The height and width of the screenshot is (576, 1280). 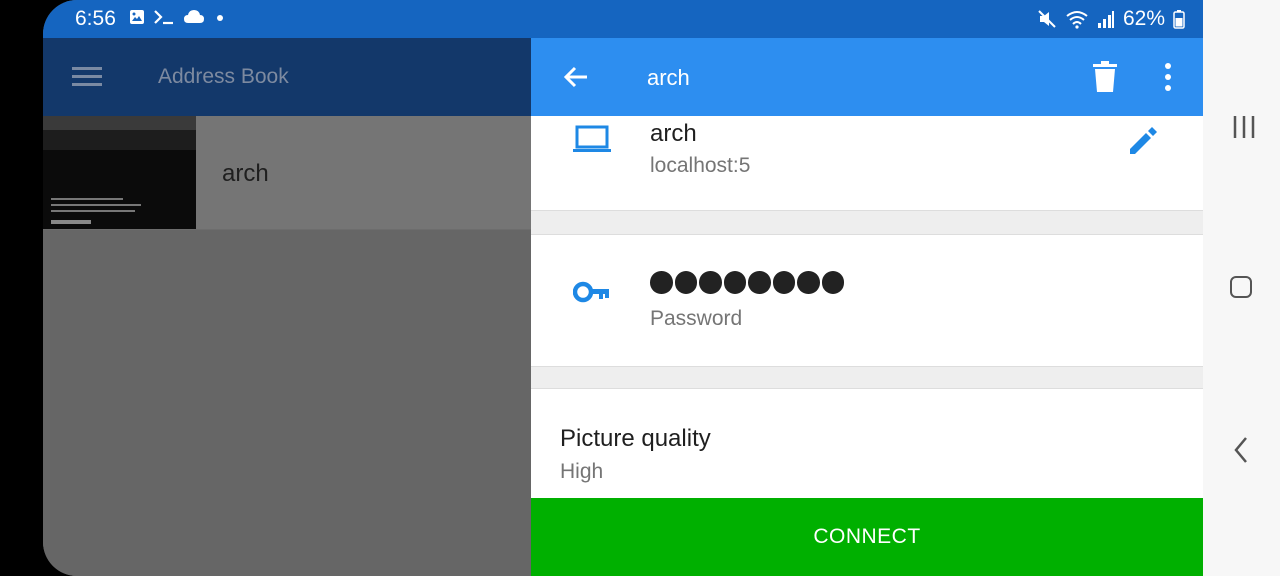 What do you see at coordinates (245, 173) in the screenshot?
I see `address-book-item-name: arch` at bounding box center [245, 173].